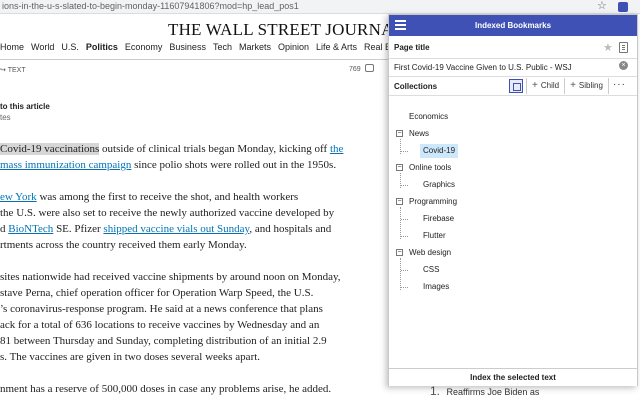 The height and width of the screenshot is (400, 640). I want to click on tree-node: CSS, so click(431, 270).